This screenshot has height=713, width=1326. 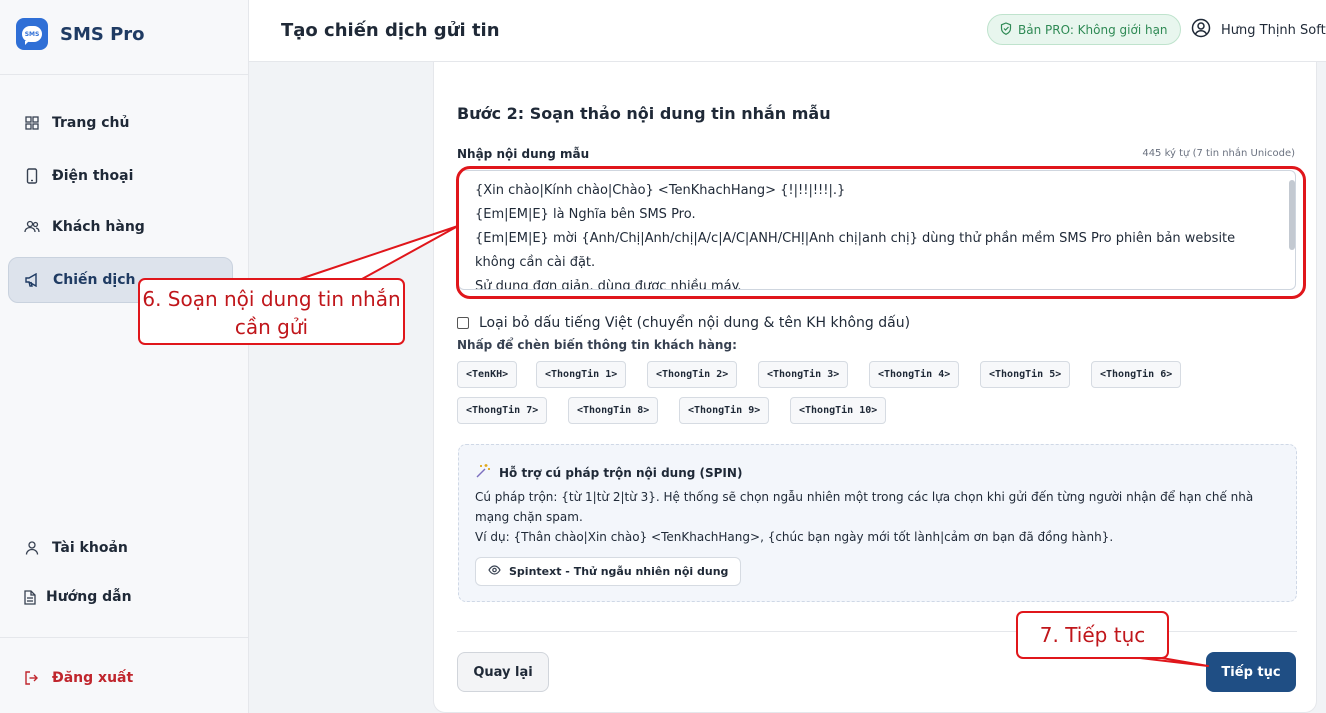 What do you see at coordinates (30, 597) in the screenshot?
I see `document-icon` at bounding box center [30, 597].